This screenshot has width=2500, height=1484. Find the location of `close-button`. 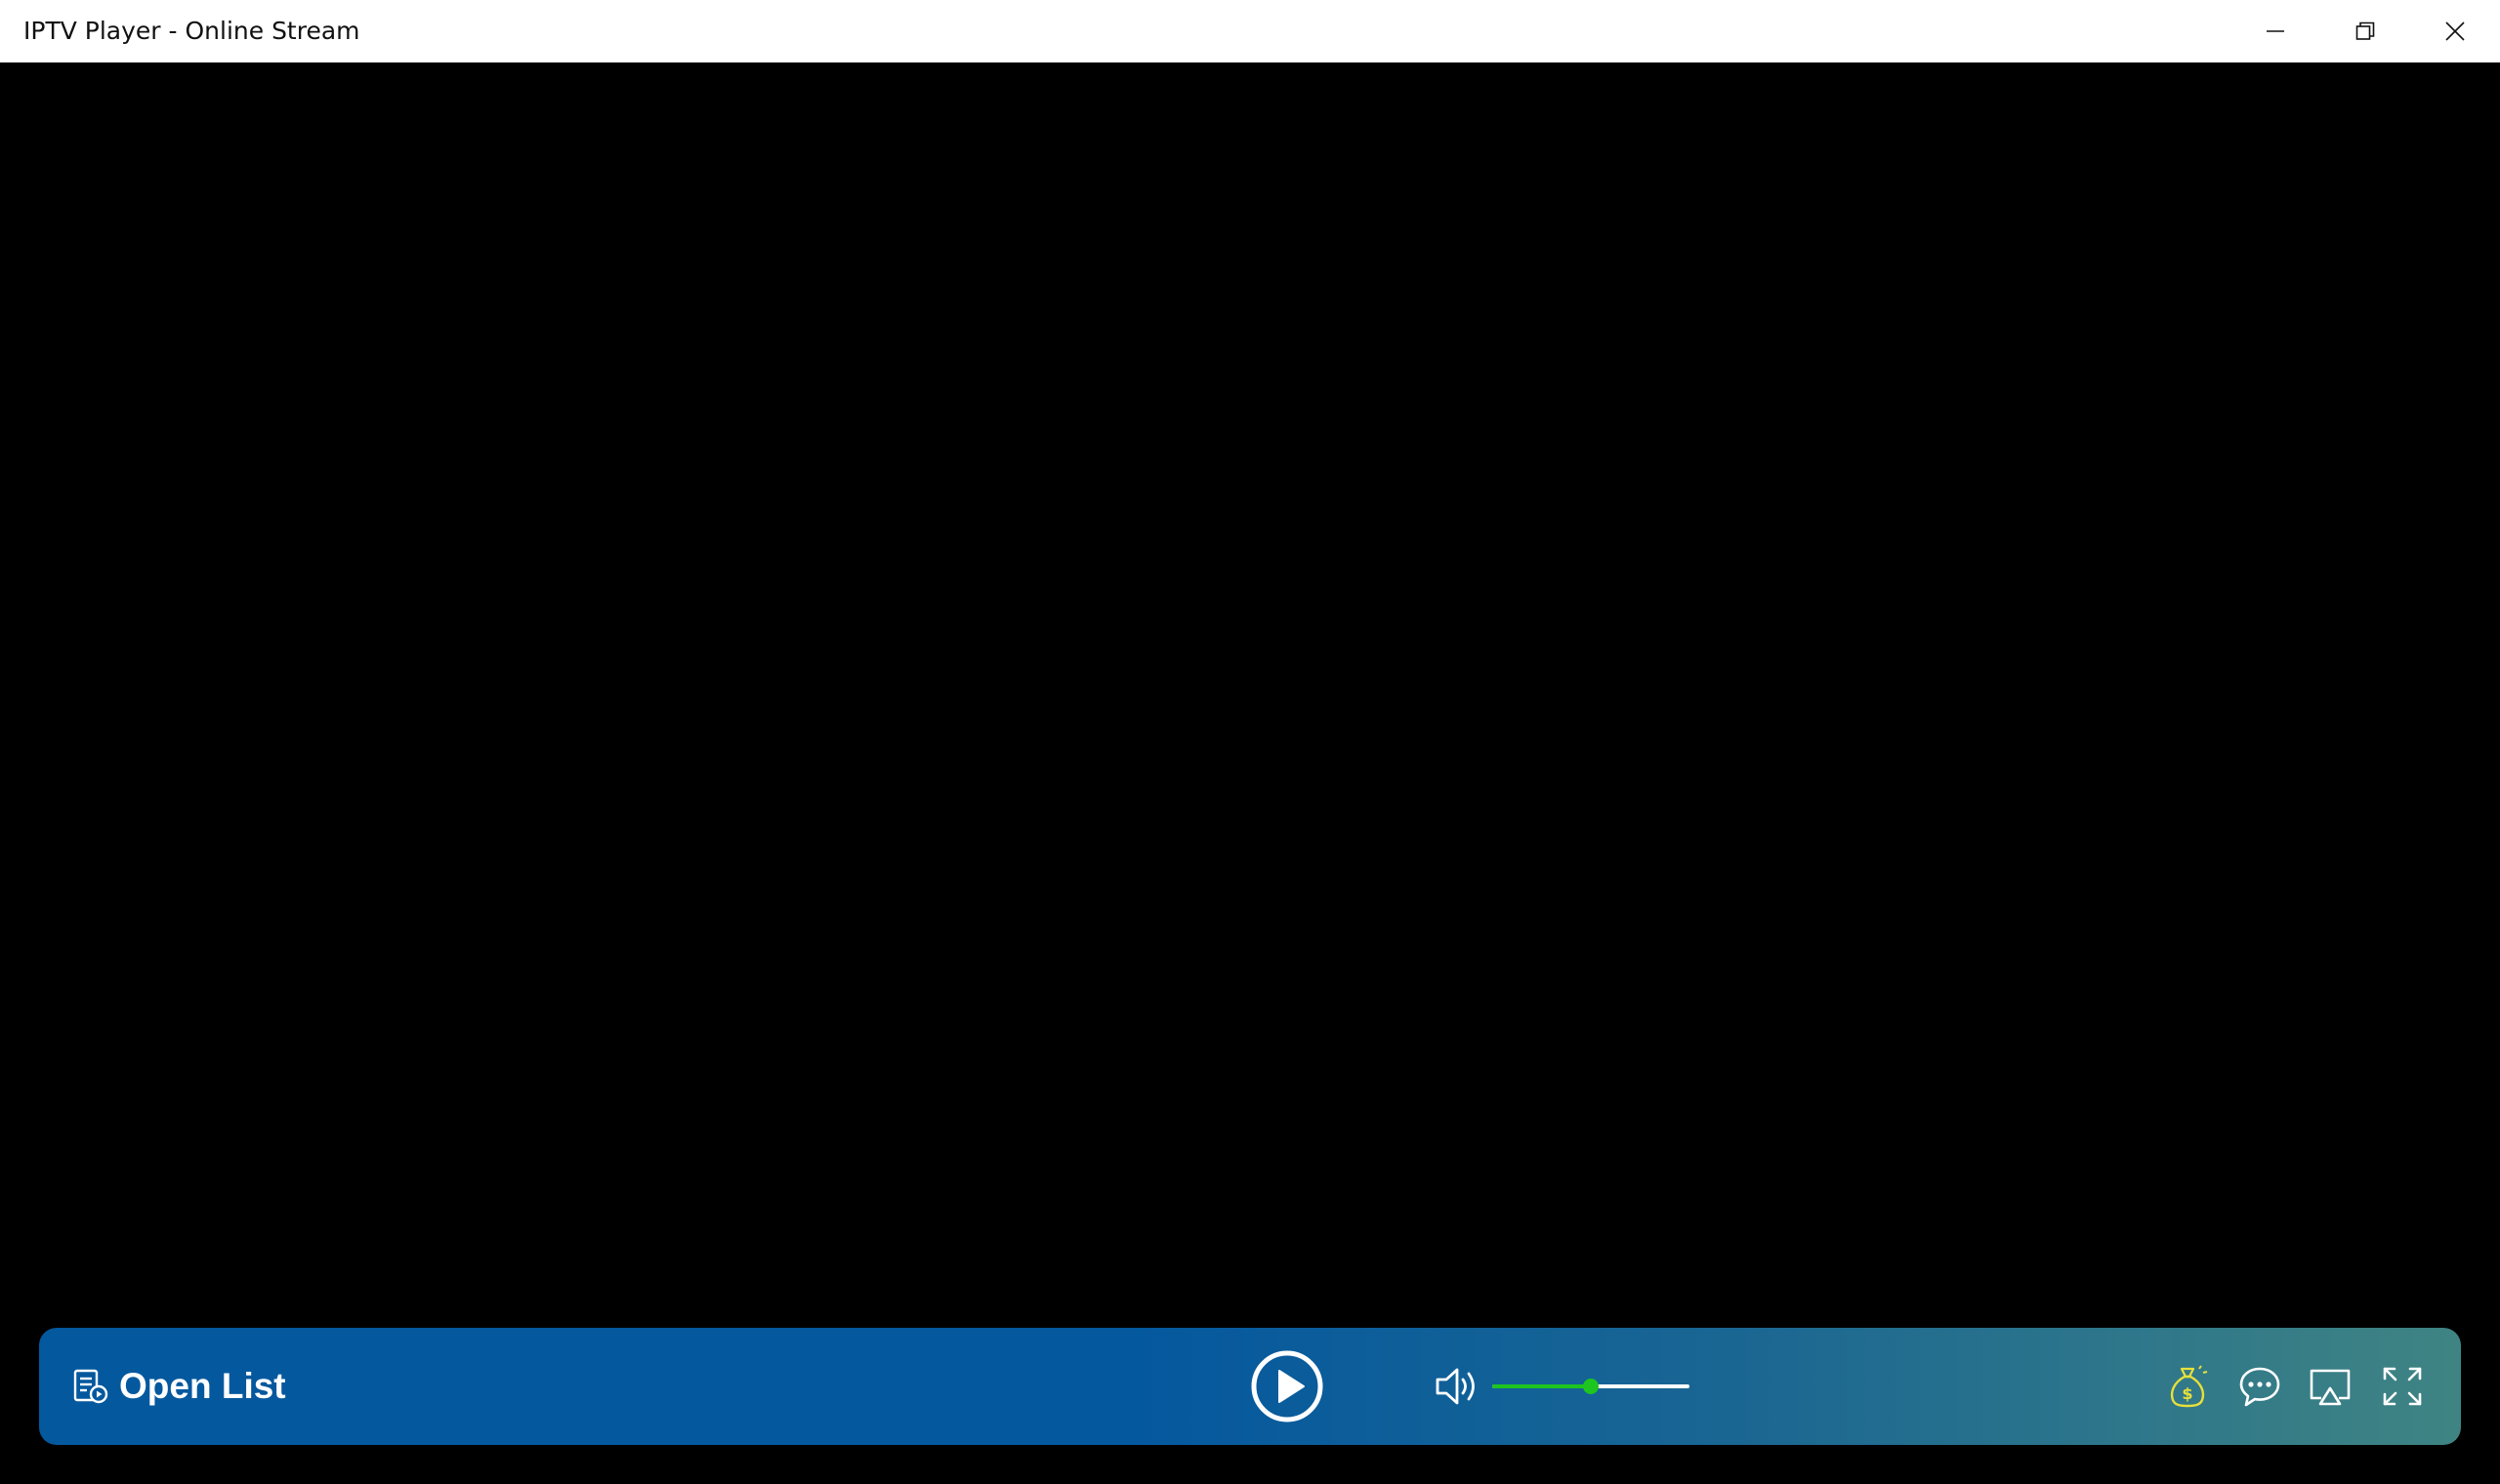

close-button is located at coordinates (2455, 31).